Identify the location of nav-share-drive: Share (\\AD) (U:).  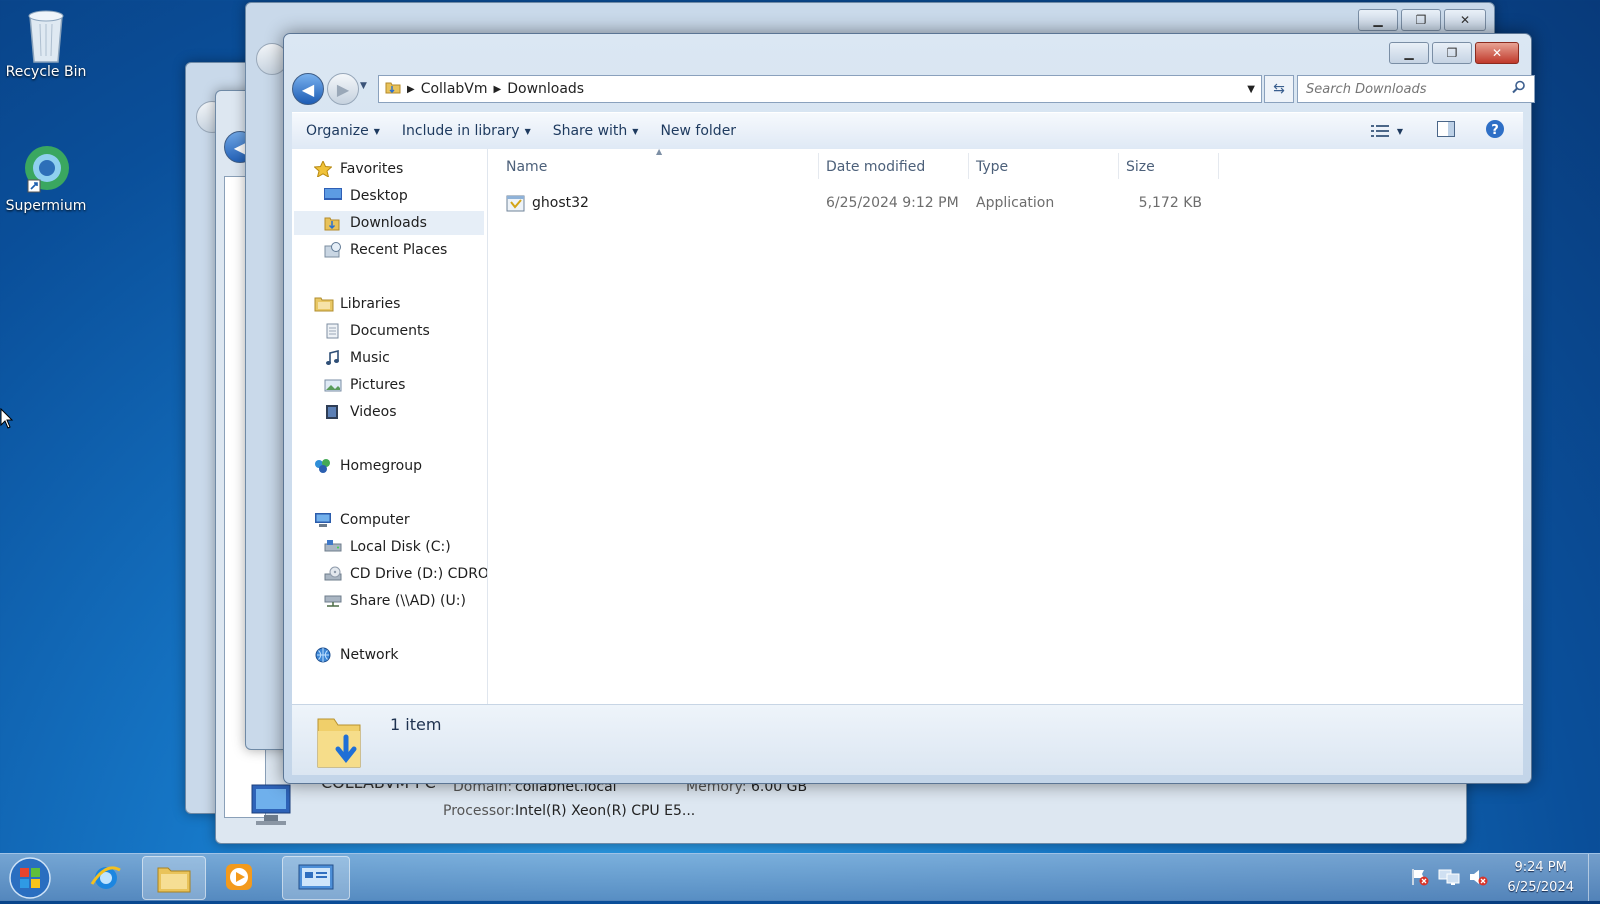
(395, 601).